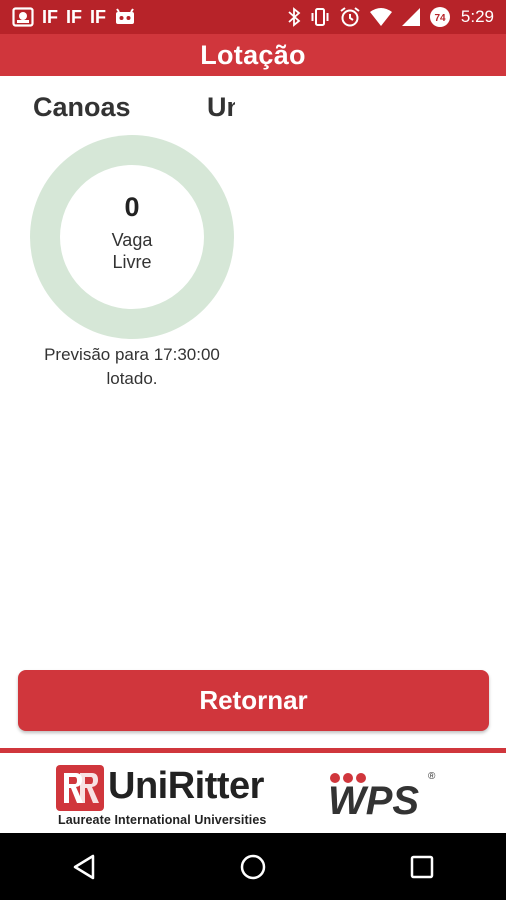 The height and width of the screenshot is (900, 506). I want to click on back-button, so click(84, 866).